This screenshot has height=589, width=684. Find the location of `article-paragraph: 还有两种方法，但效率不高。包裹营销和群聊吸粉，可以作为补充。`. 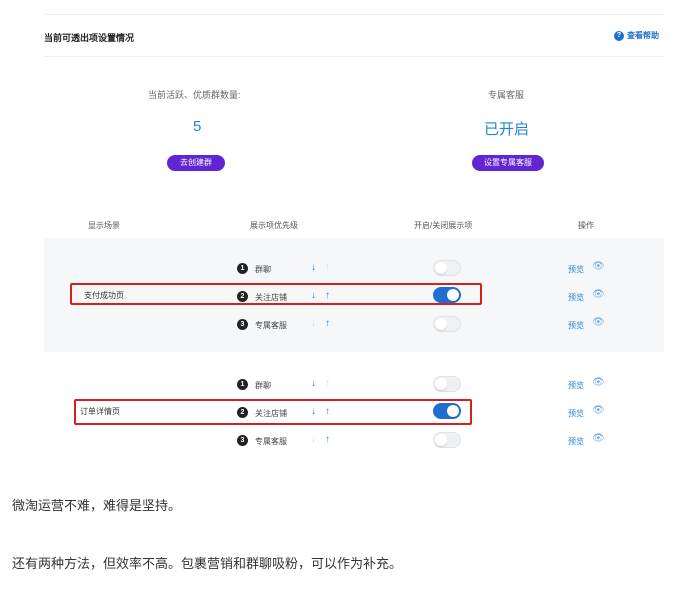

article-paragraph: 还有两种方法，但效率不高。包裹营销和群聊吸粉，可以作为补充。 is located at coordinates (207, 564).